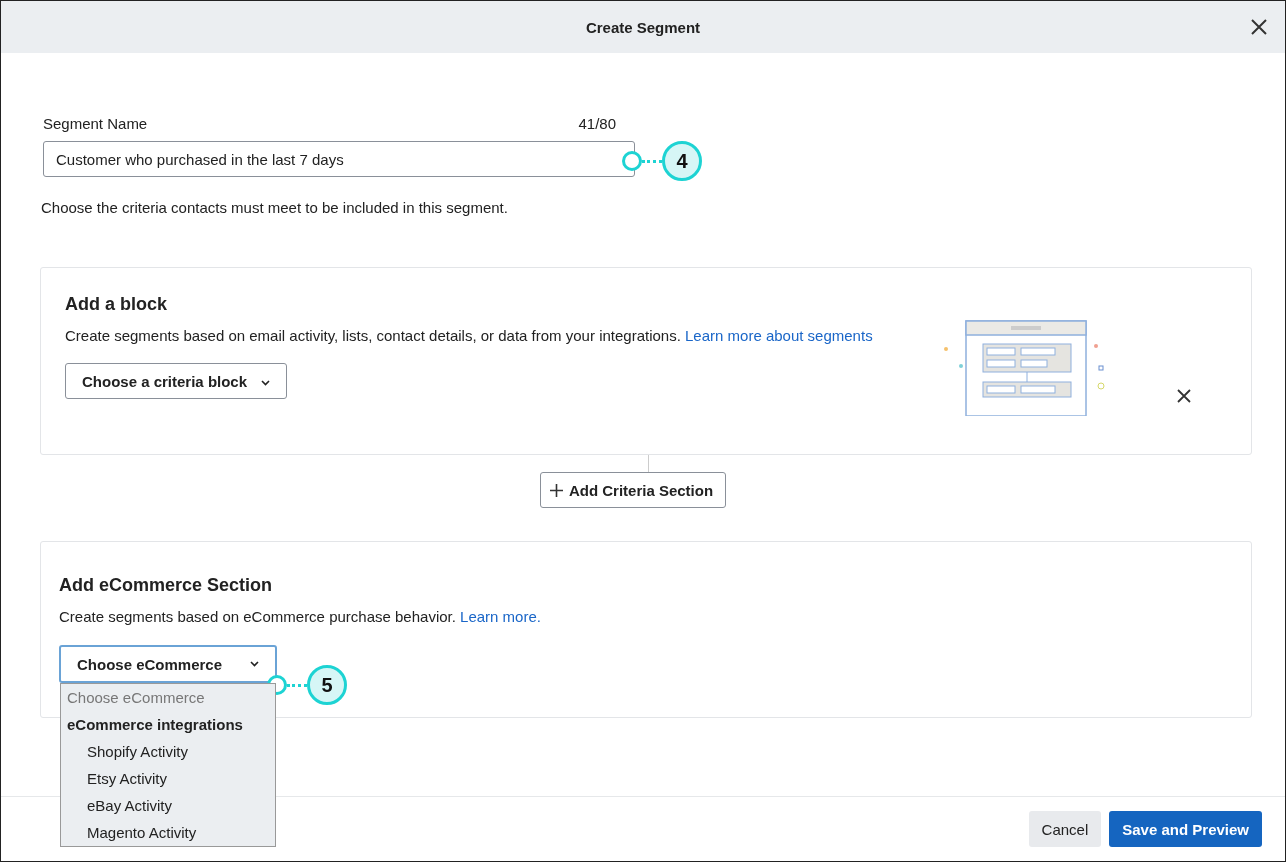 The image size is (1286, 862). Describe the element at coordinates (168, 751) in the screenshot. I see `dropdown-option: Shopify Activity` at that location.